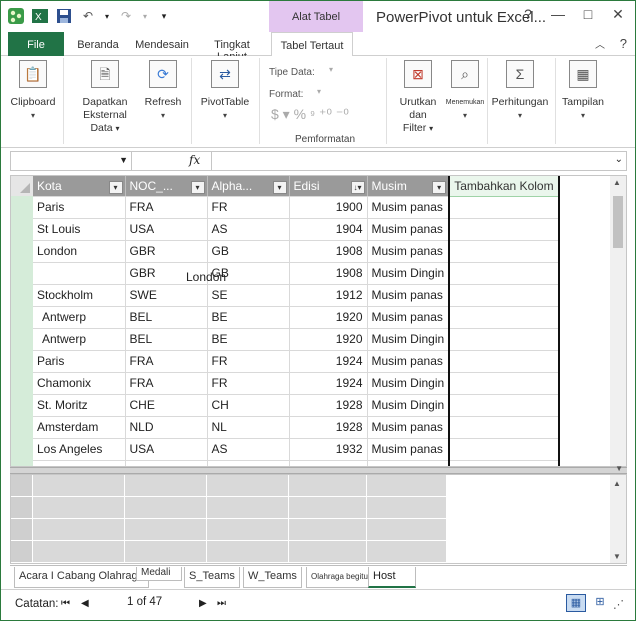  Describe the element at coordinates (618, 321) in the screenshot. I see `grid-vertical-scrollbar: ▲` at that location.